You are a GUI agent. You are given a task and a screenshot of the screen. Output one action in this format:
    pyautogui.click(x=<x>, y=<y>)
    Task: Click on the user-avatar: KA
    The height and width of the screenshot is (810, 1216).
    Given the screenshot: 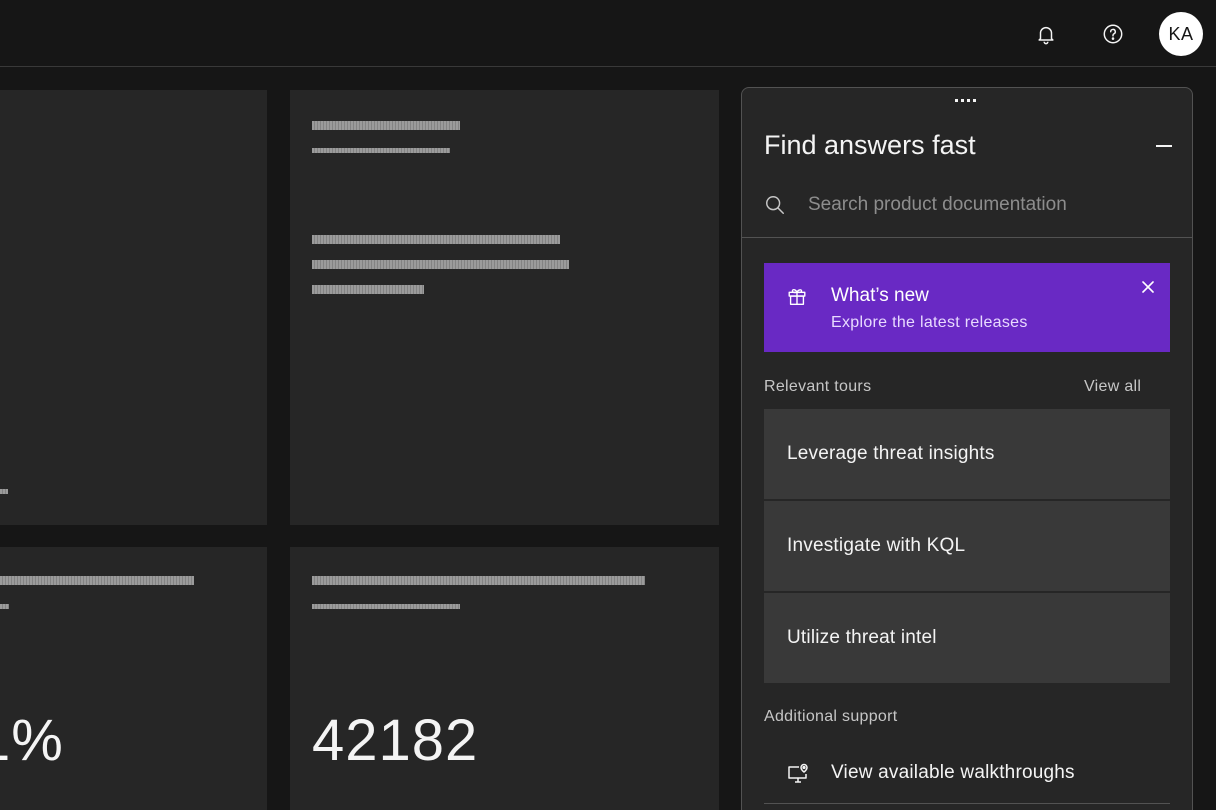 What is the action you would take?
    pyautogui.click(x=1181, y=34)
    